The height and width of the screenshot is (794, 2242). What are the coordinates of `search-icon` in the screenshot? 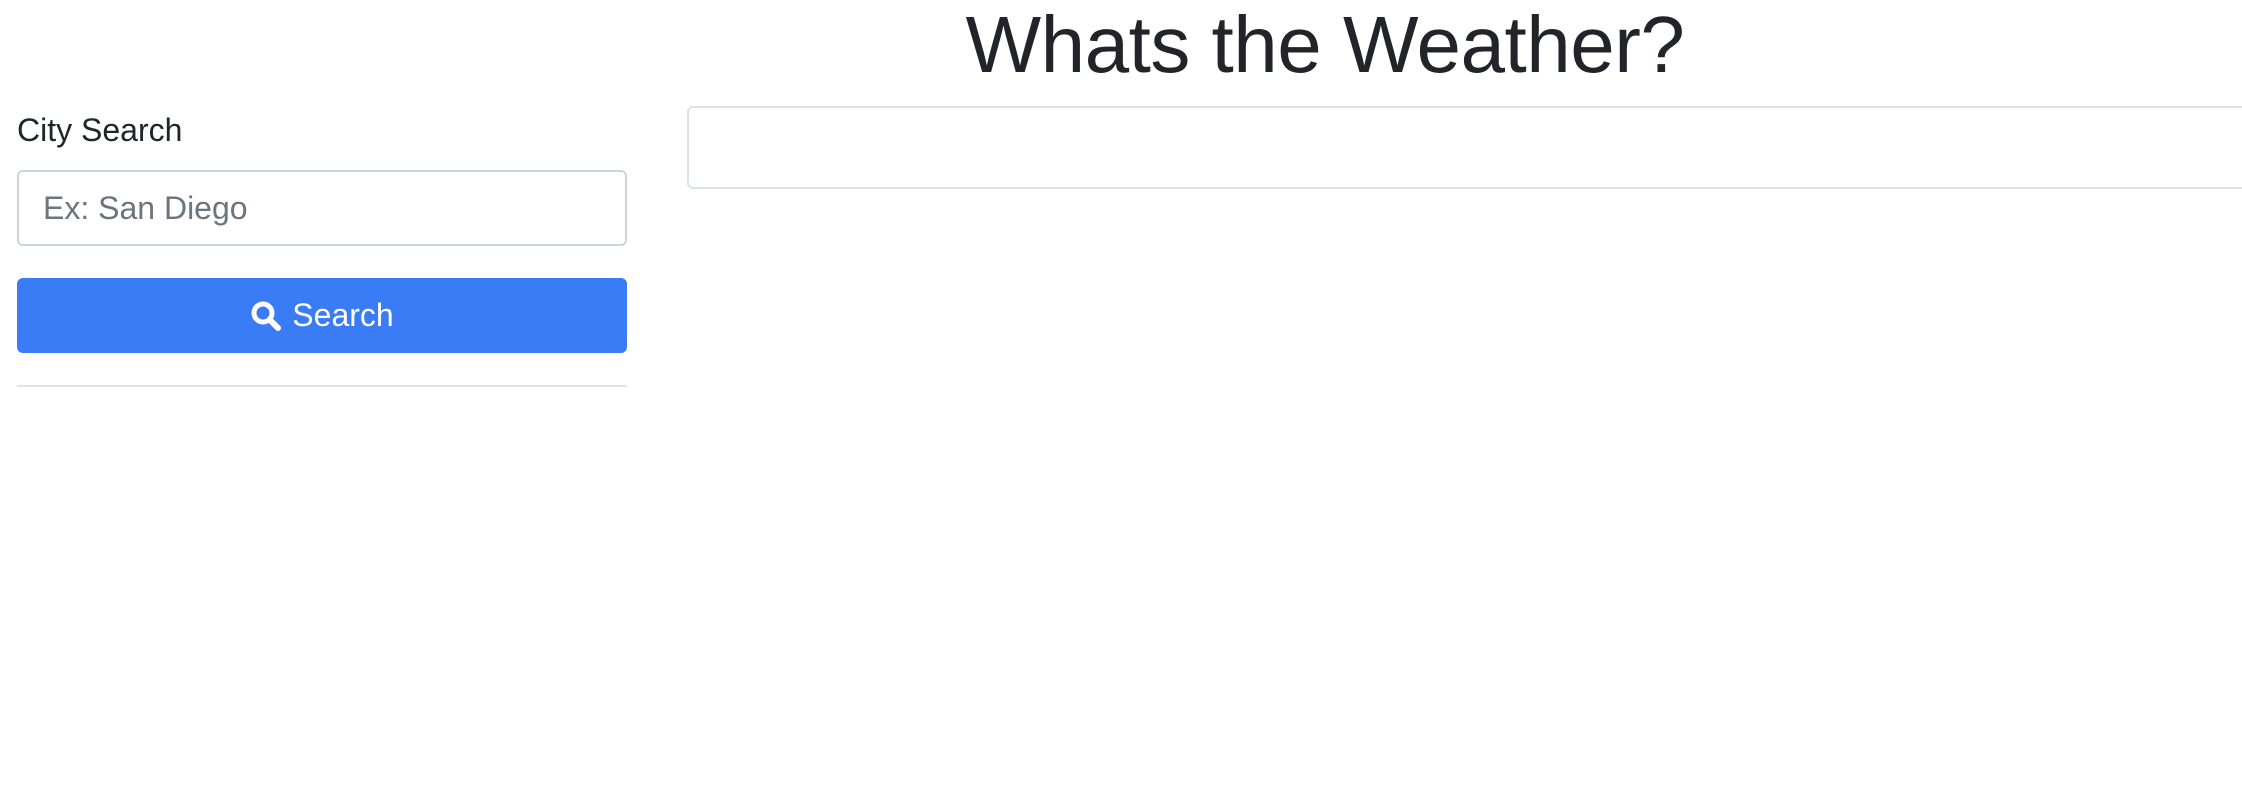 It's located at (266, 316).